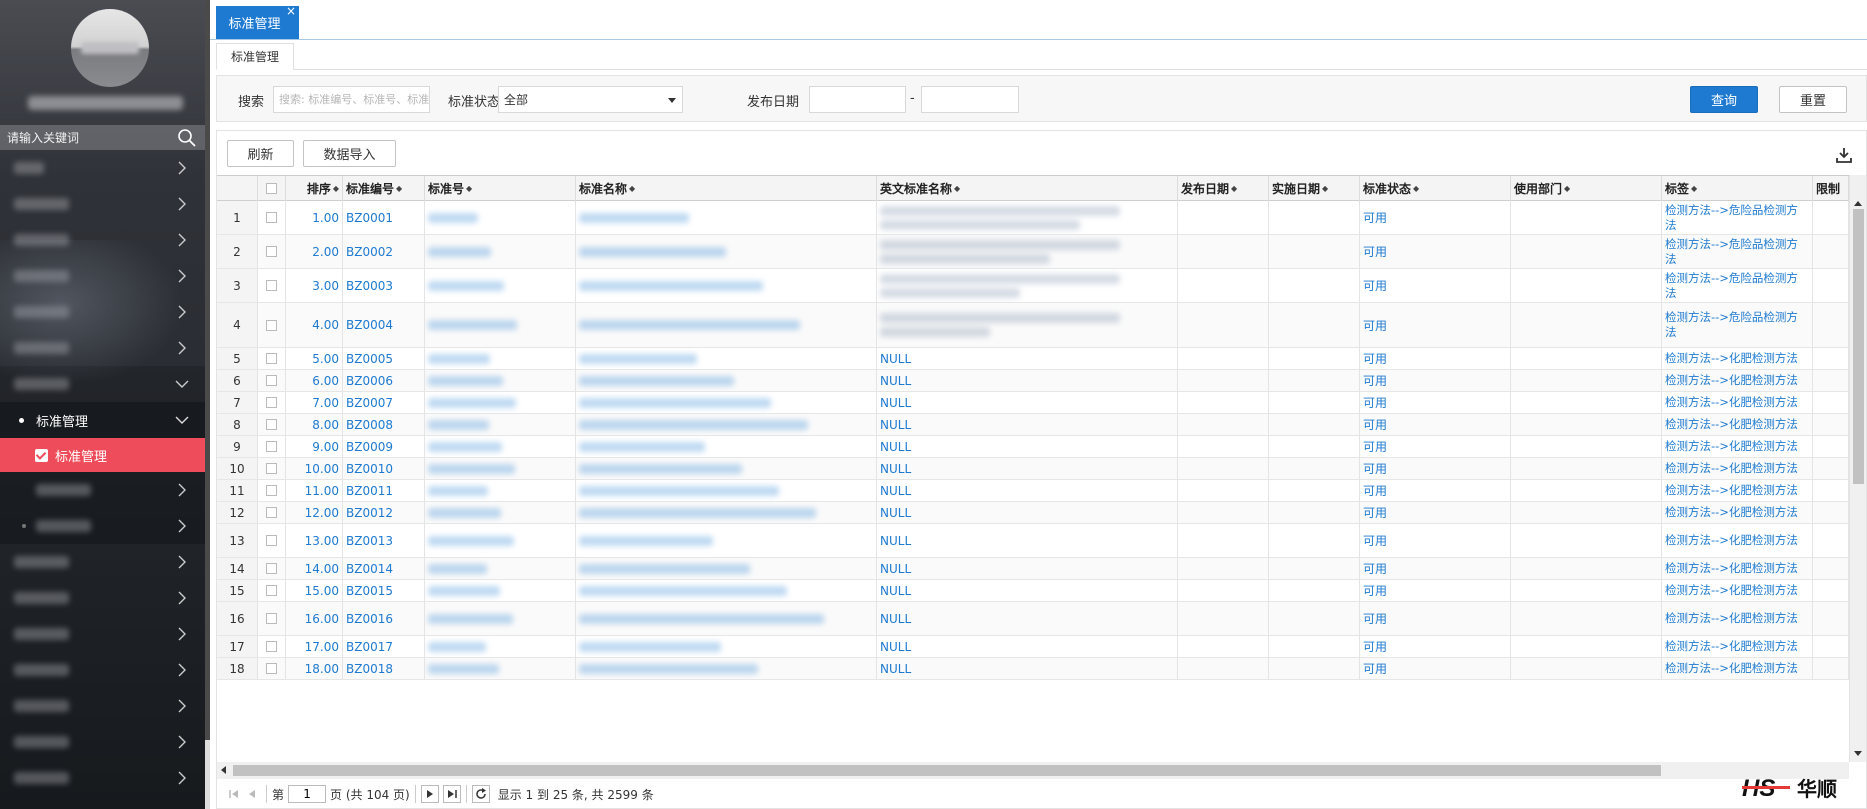 The image size is (1867, 809). Describe the element at coordinates (1033, 669) in the screenshot. I see `table-row: 18 18.00 BZ0018 NULL 可用 检测方法-->化肥检测方法` at that location.